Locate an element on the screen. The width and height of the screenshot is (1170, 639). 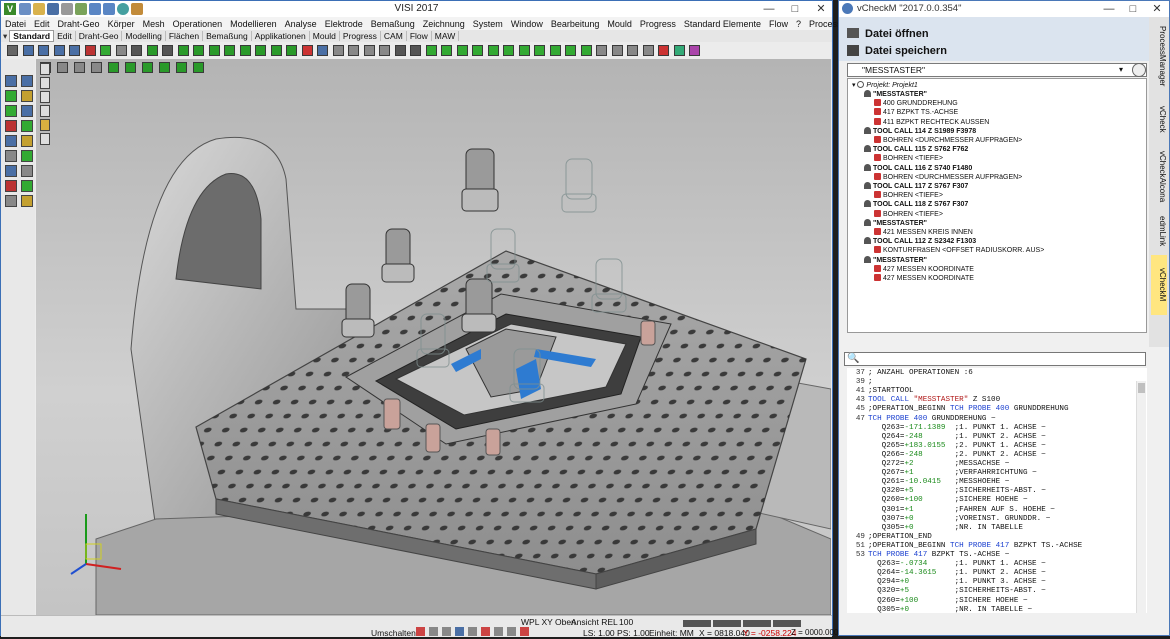
side-tab: ProcessManager is located at coordinates (1159, 56).